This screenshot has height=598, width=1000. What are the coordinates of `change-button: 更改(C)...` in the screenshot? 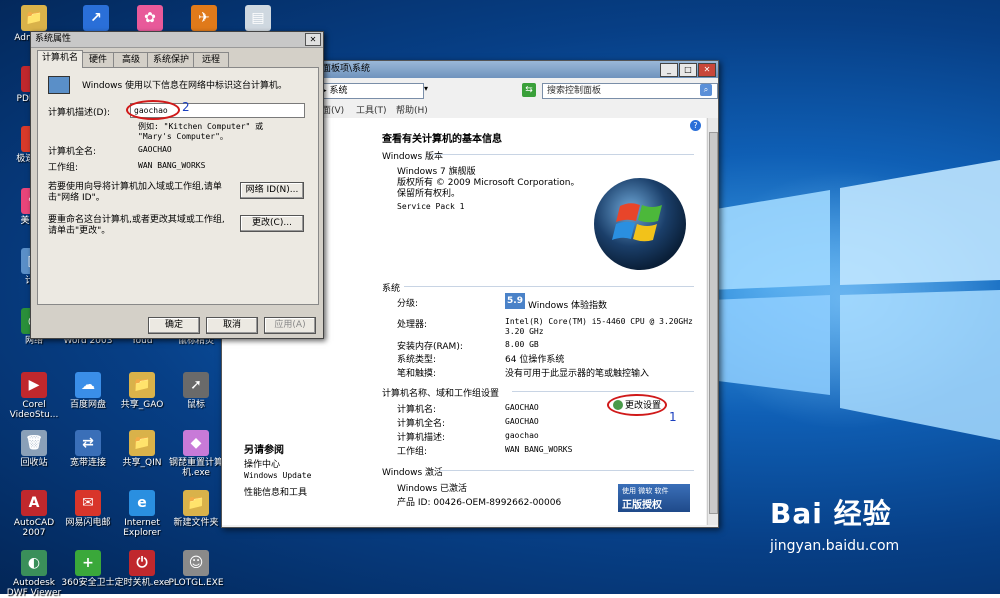 It's located at (272, 223).